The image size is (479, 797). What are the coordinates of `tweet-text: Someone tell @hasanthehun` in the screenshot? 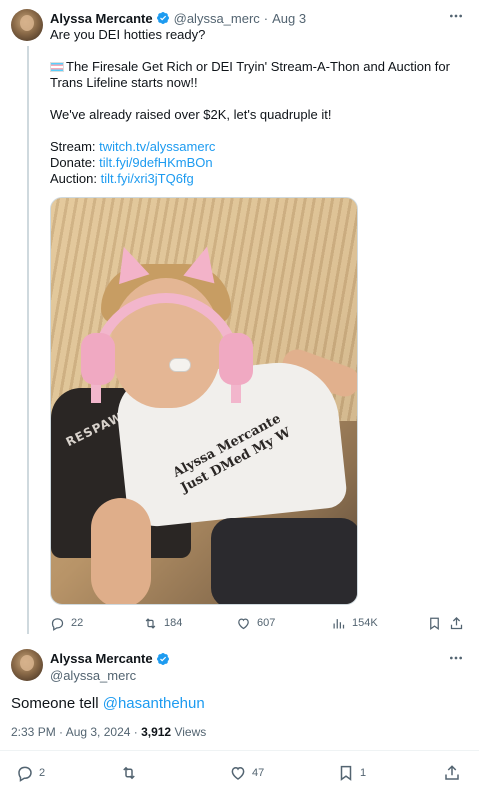 It's located at (108, 704).